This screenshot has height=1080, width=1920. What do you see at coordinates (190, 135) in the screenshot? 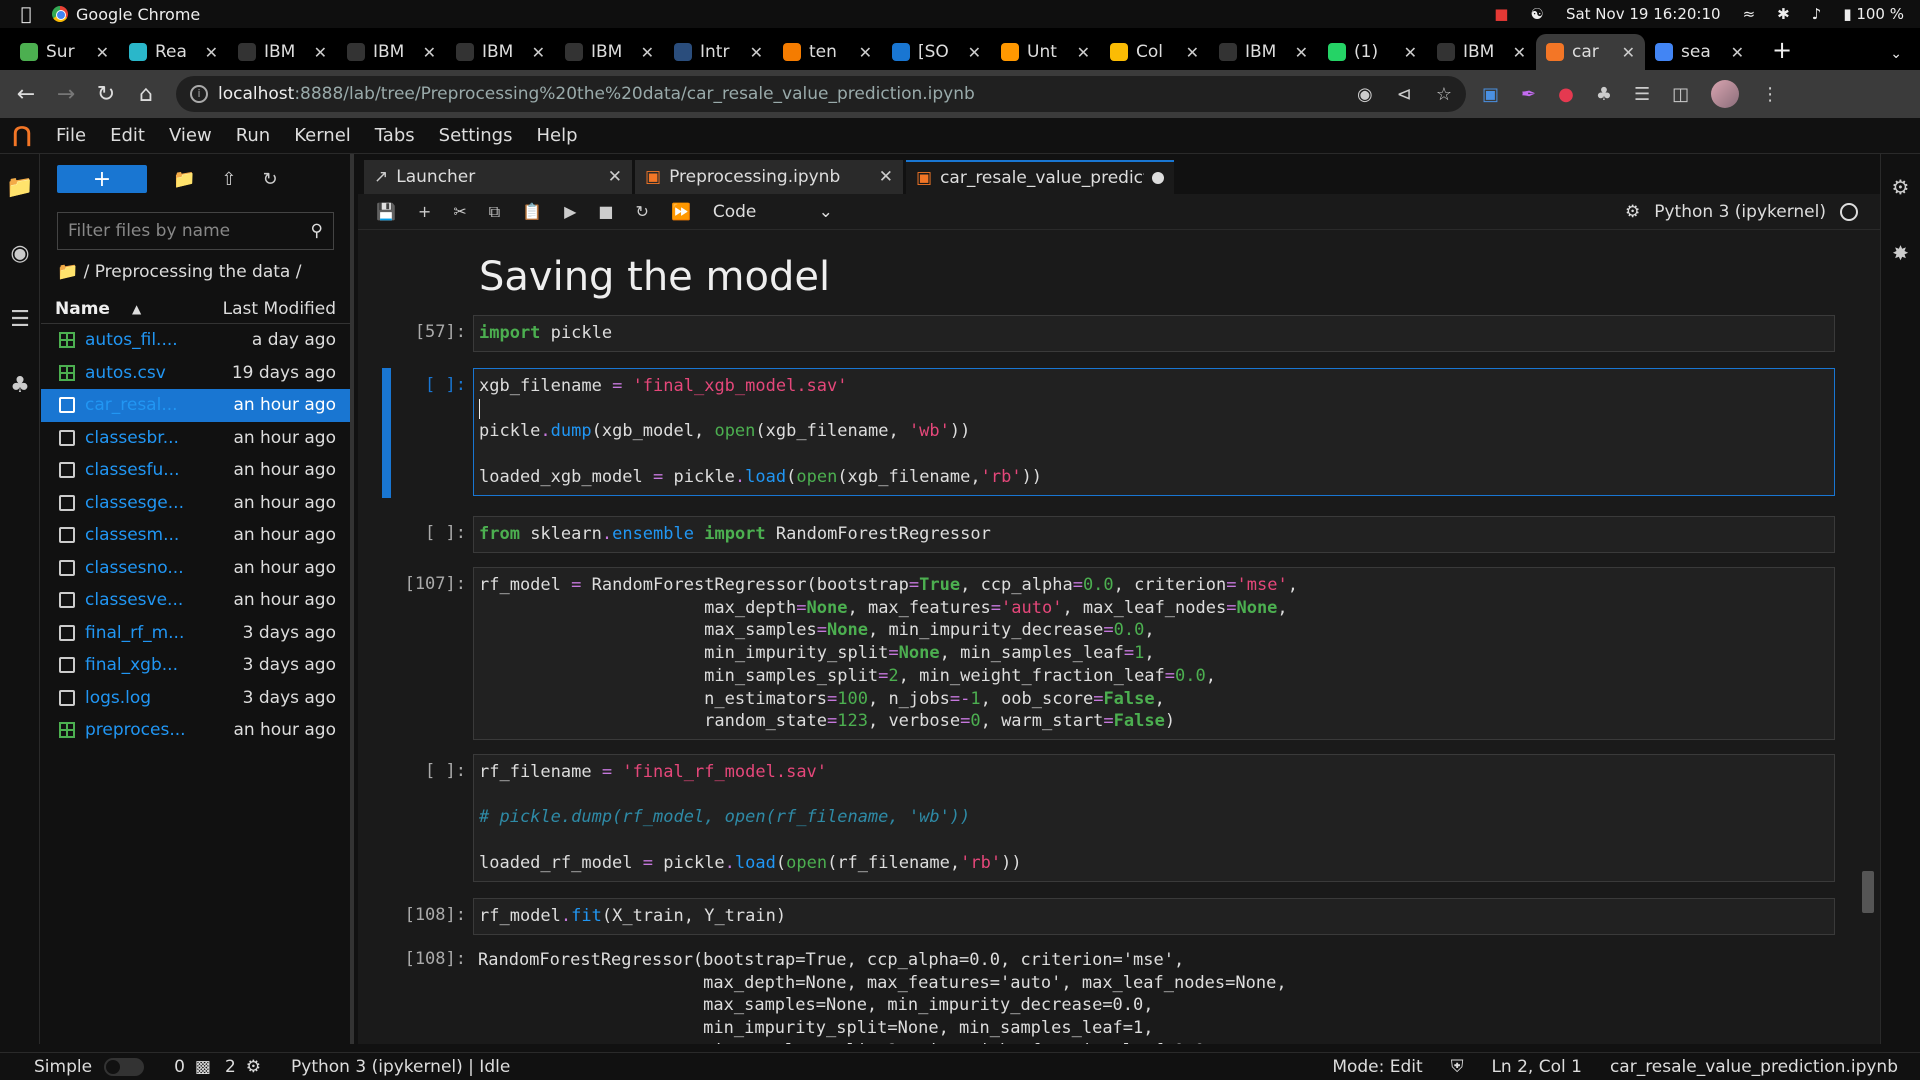
I see `menu-view: View` at bounding box center [190, 135].